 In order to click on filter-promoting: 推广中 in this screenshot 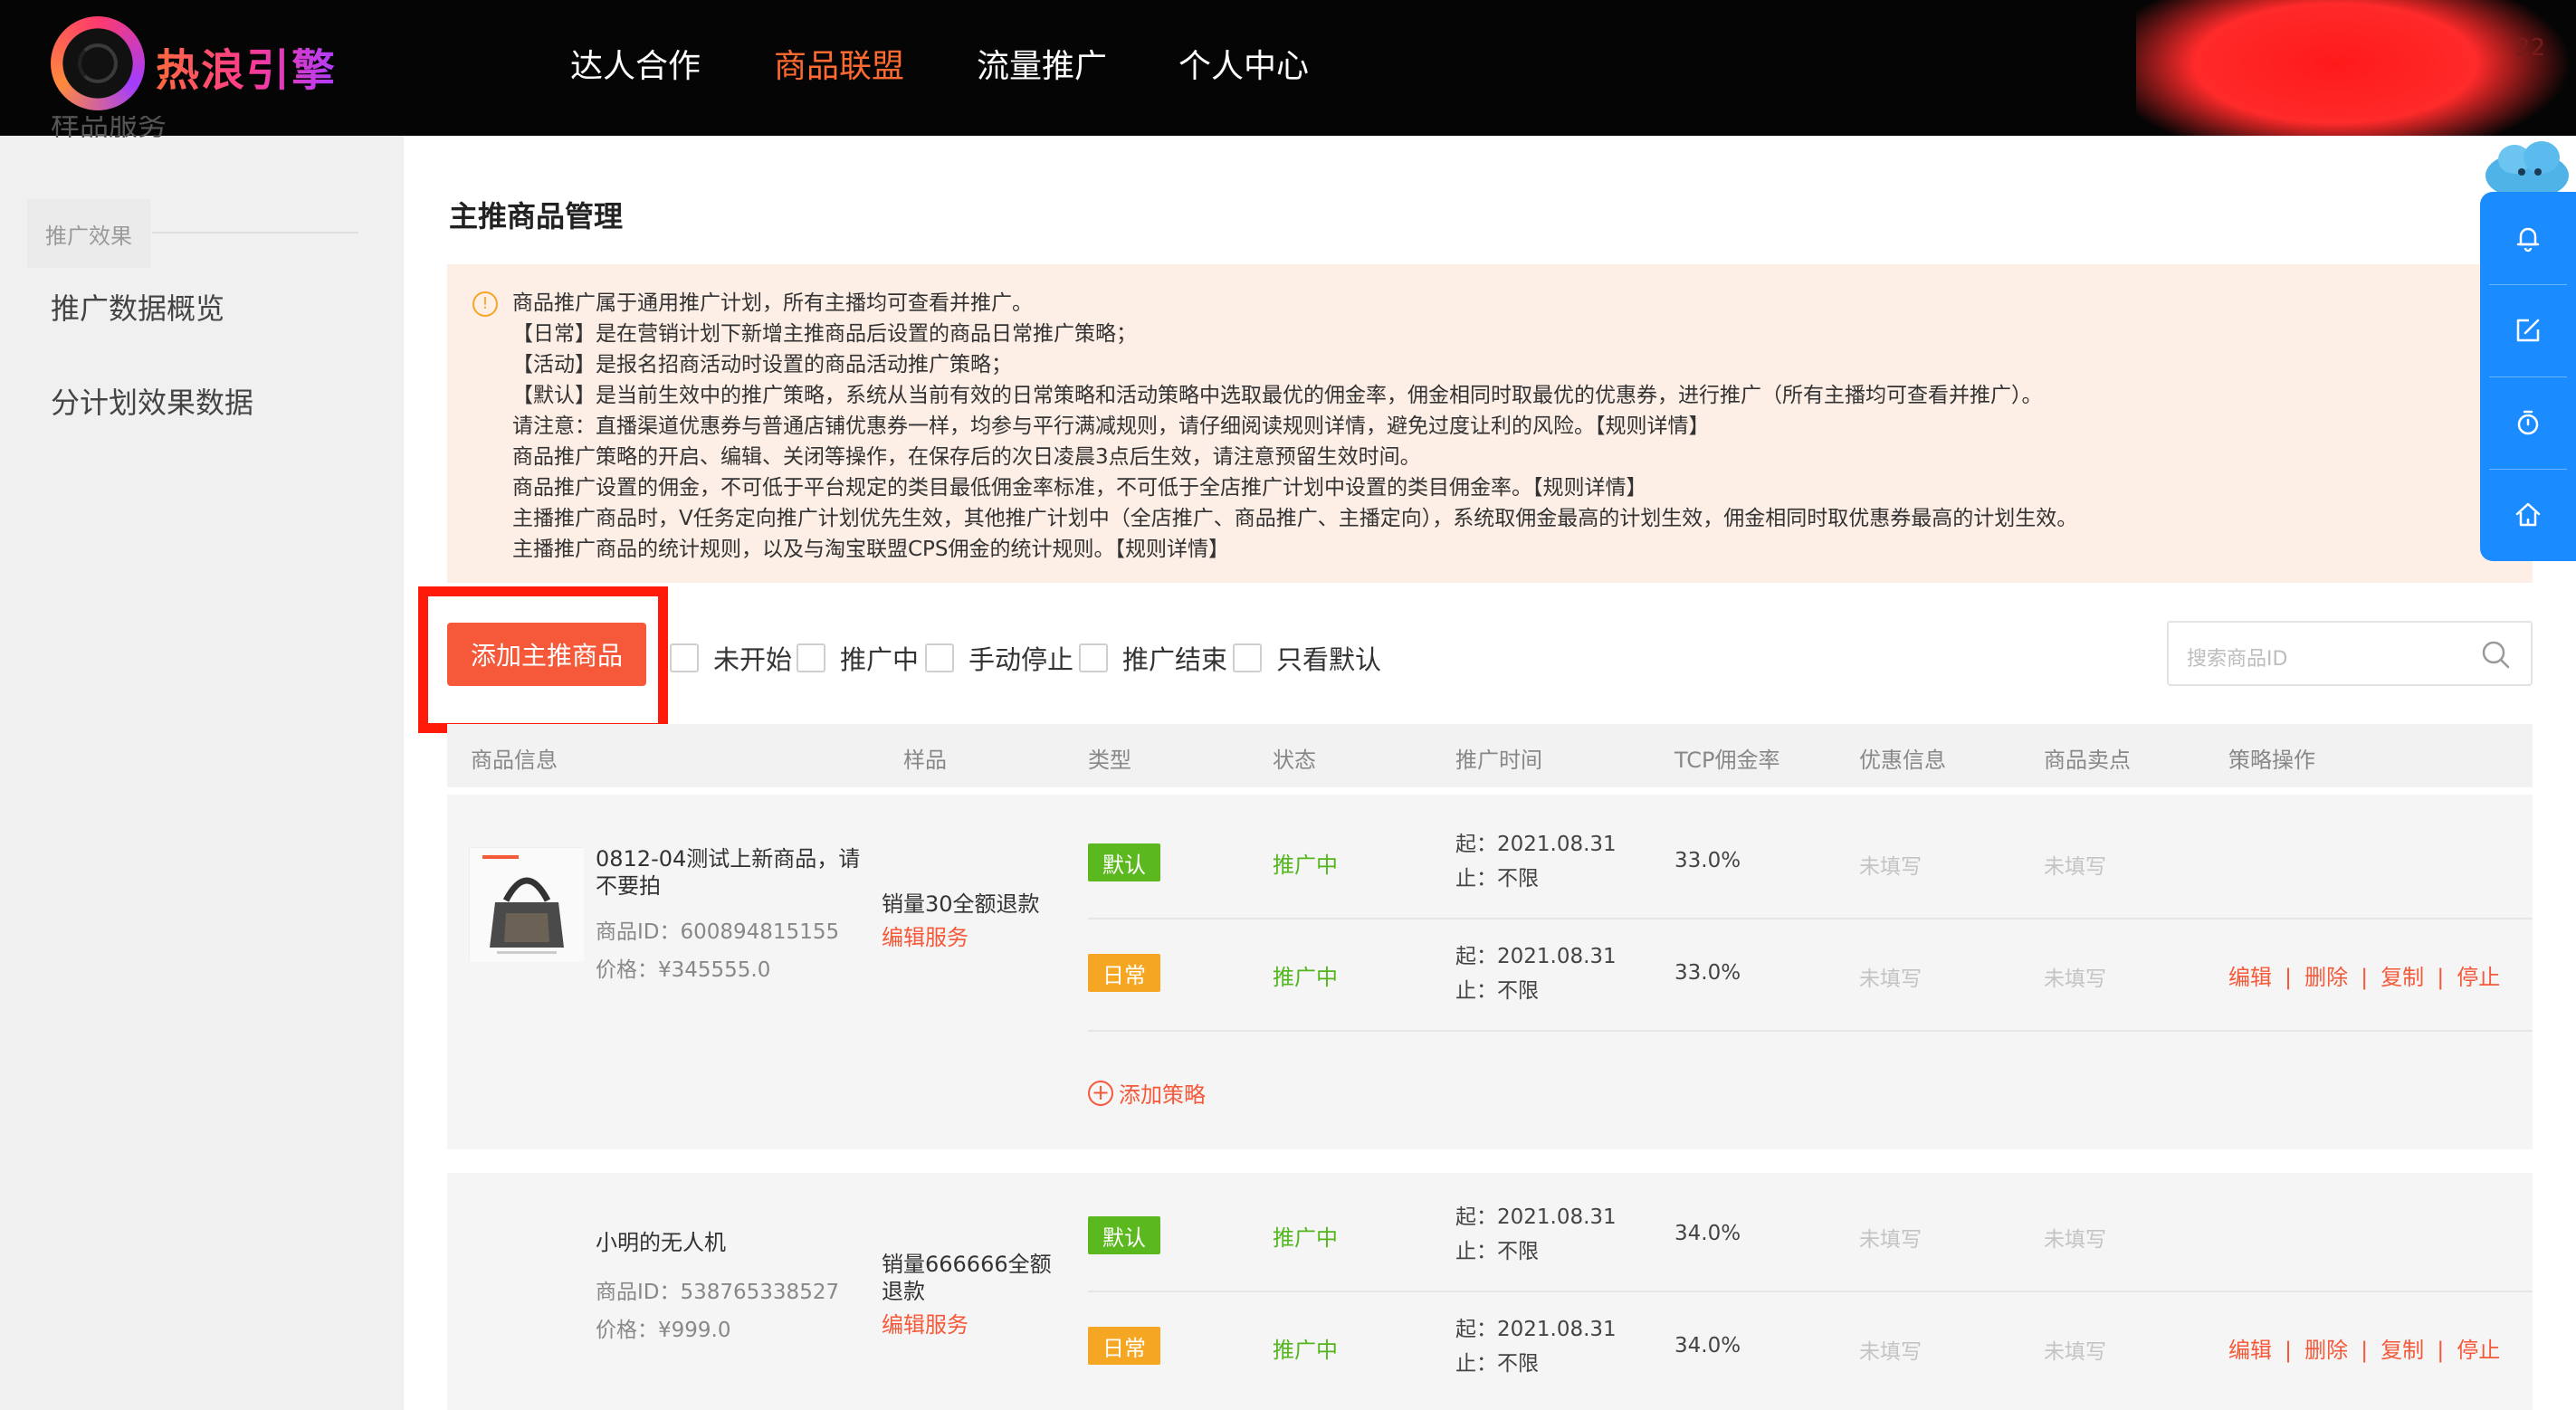, I will do `click(858, 658)`.